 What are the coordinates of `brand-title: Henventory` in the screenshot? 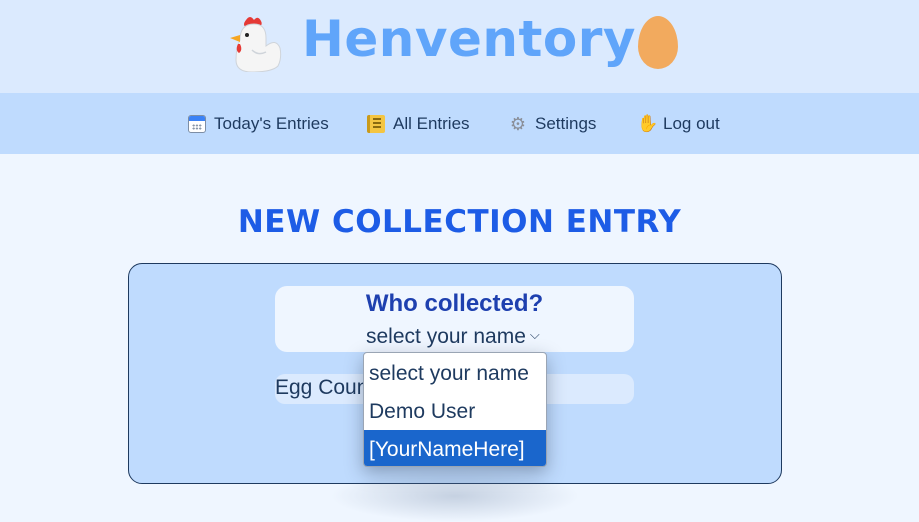 It's located at (469, 39).